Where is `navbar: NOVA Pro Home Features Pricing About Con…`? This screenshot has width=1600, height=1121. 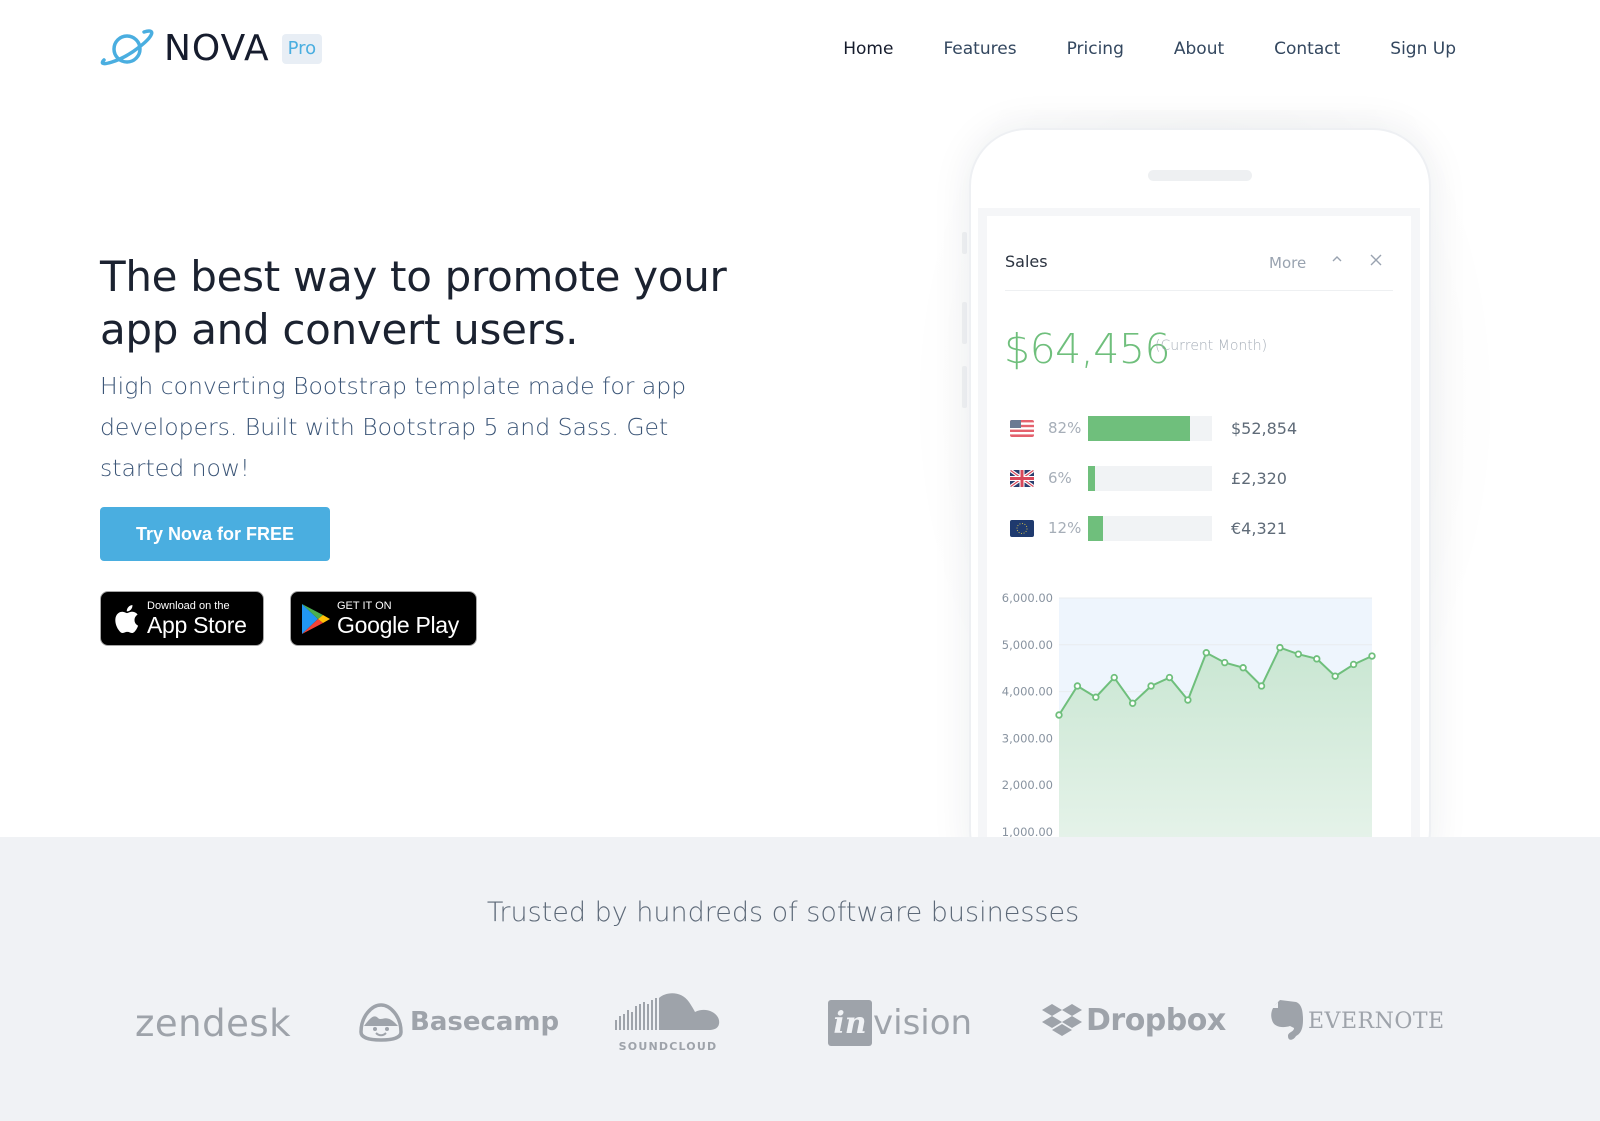 navbar: NOVA Pro Home Features Pricing About Con… is located at coordinates (800, 50).